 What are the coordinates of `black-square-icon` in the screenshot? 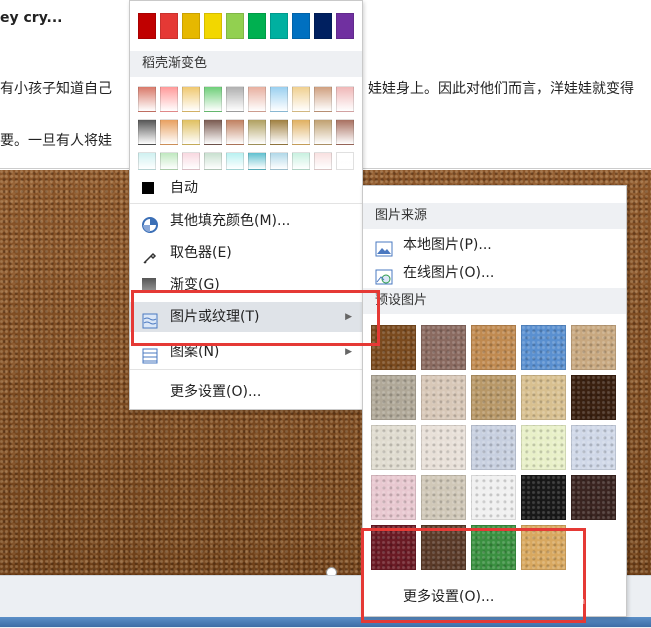 It's located at (148, 188).